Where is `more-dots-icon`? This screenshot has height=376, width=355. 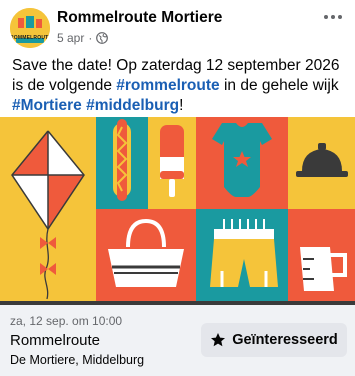
more-dots-icon is located at coordinates (333, 17).